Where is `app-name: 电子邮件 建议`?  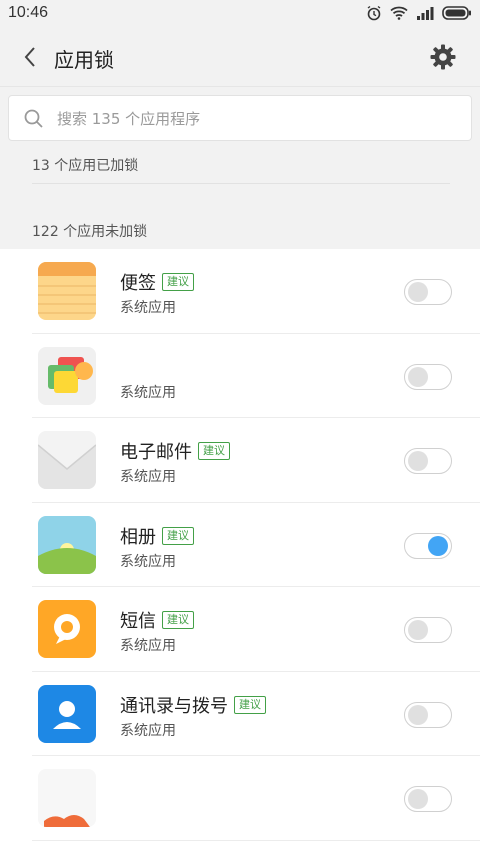
app-name: 电子邮件 建议 is located at coordinates (175, 451).